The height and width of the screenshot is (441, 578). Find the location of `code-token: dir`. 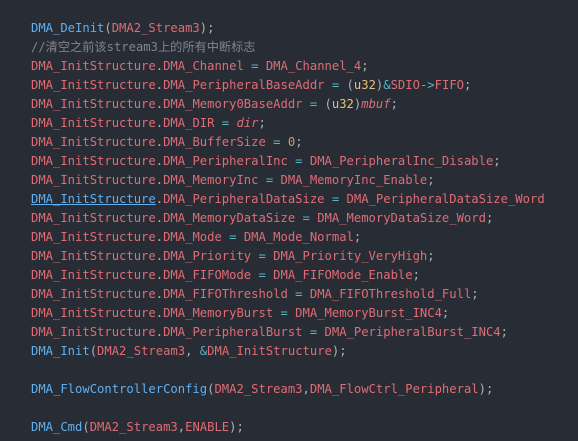

code-token: dir is located at coordinates (247, 123).